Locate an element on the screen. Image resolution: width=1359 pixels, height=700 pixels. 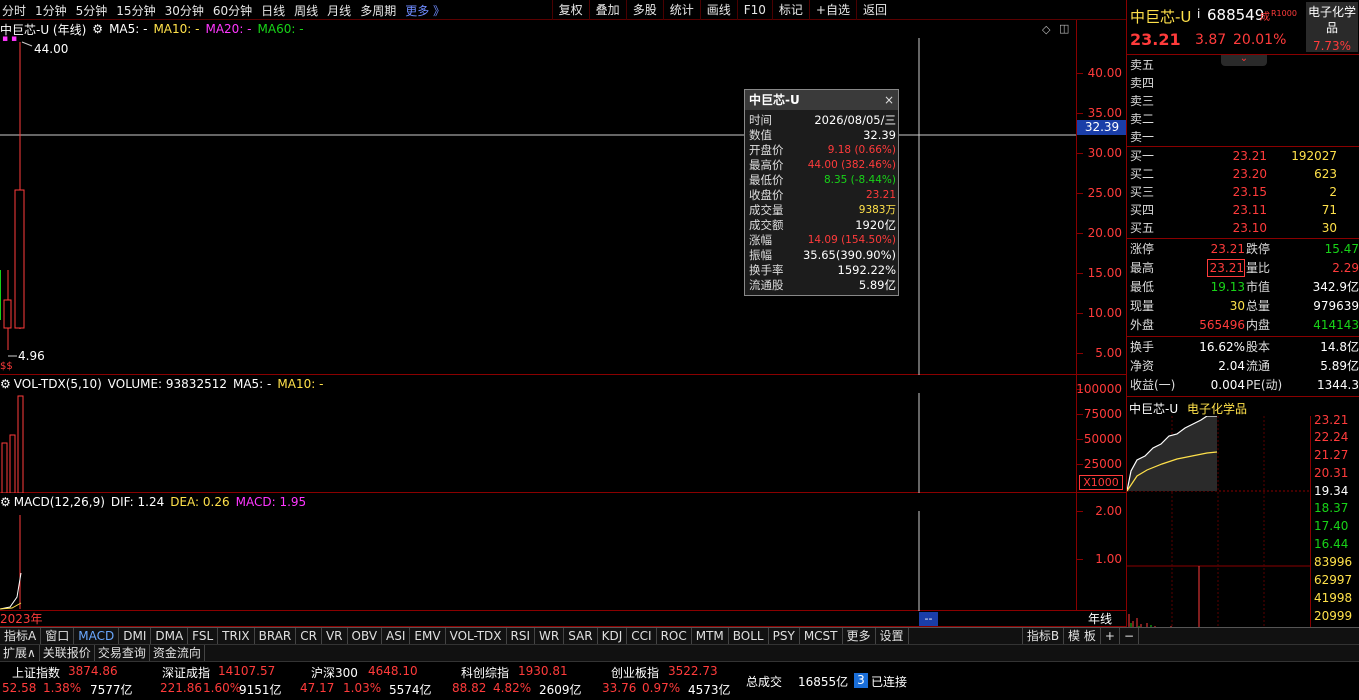
close-icon: × is located at coordinates (889, 100).